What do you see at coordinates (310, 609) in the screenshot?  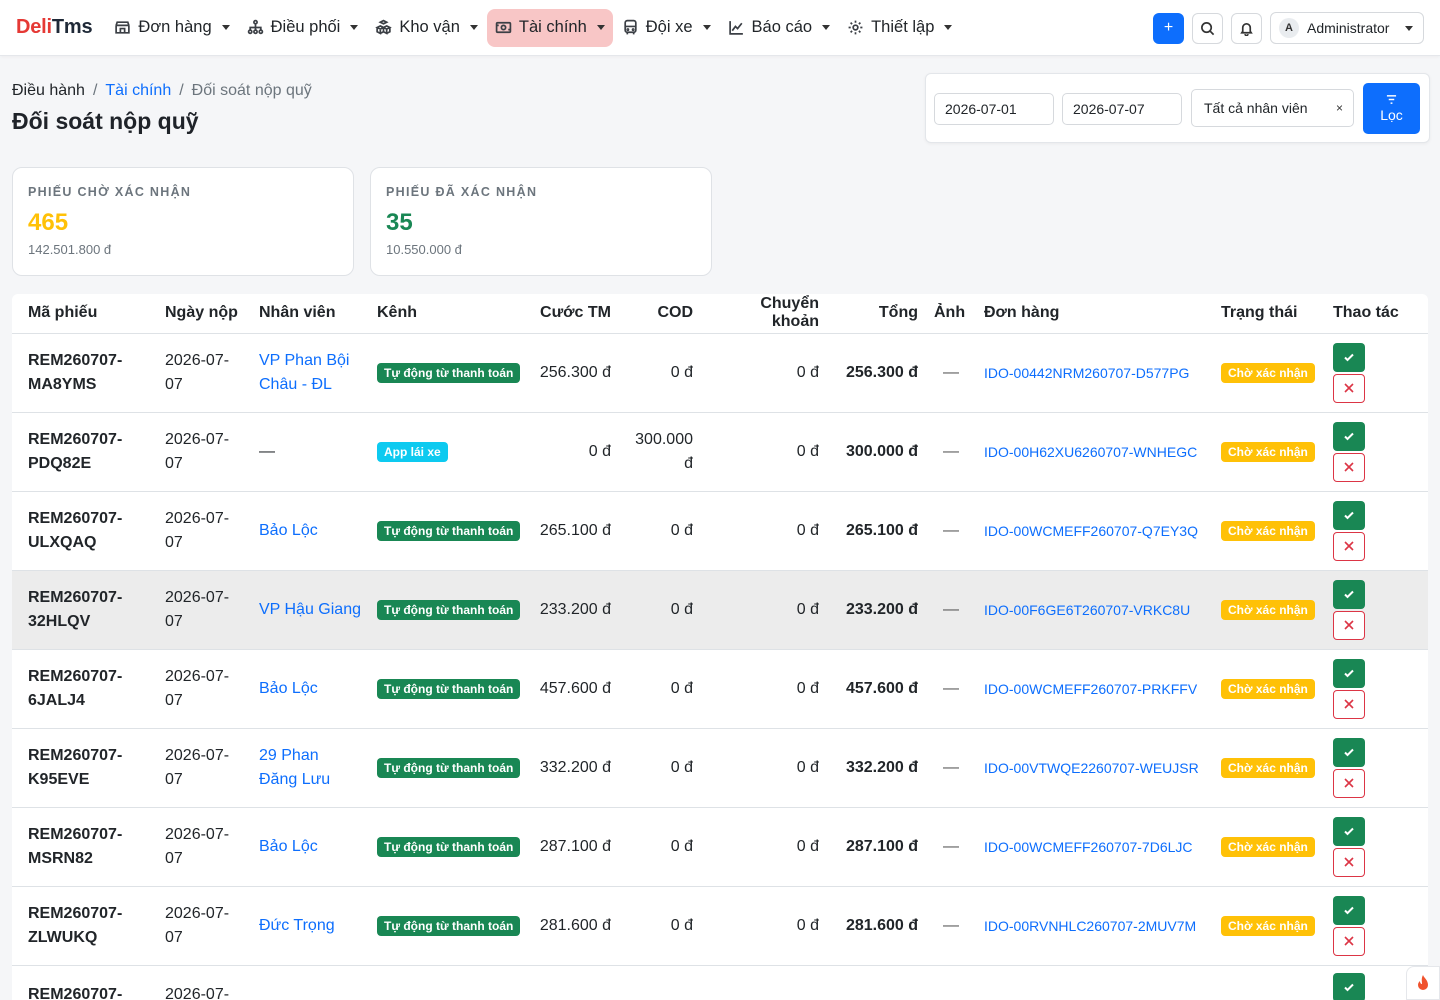 I see `staff-link: VP Hậu Giang` at bounding box center [310, 609].